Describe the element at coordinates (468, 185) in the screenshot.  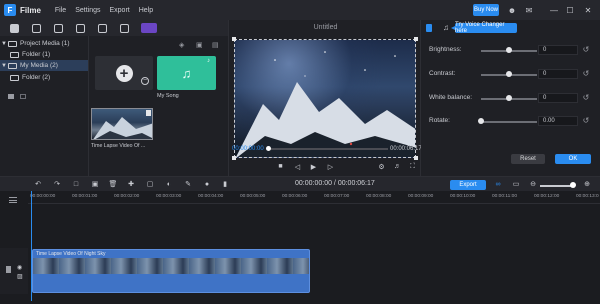
I see `export-button: Export` at that location.